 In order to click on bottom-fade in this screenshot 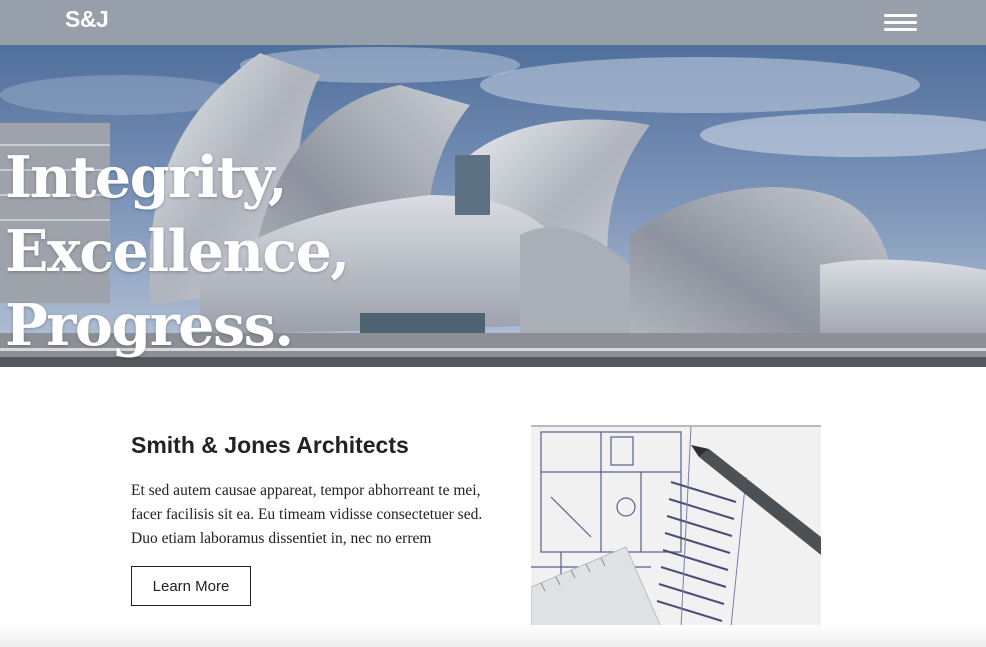, I will do `click(493, 635)`.